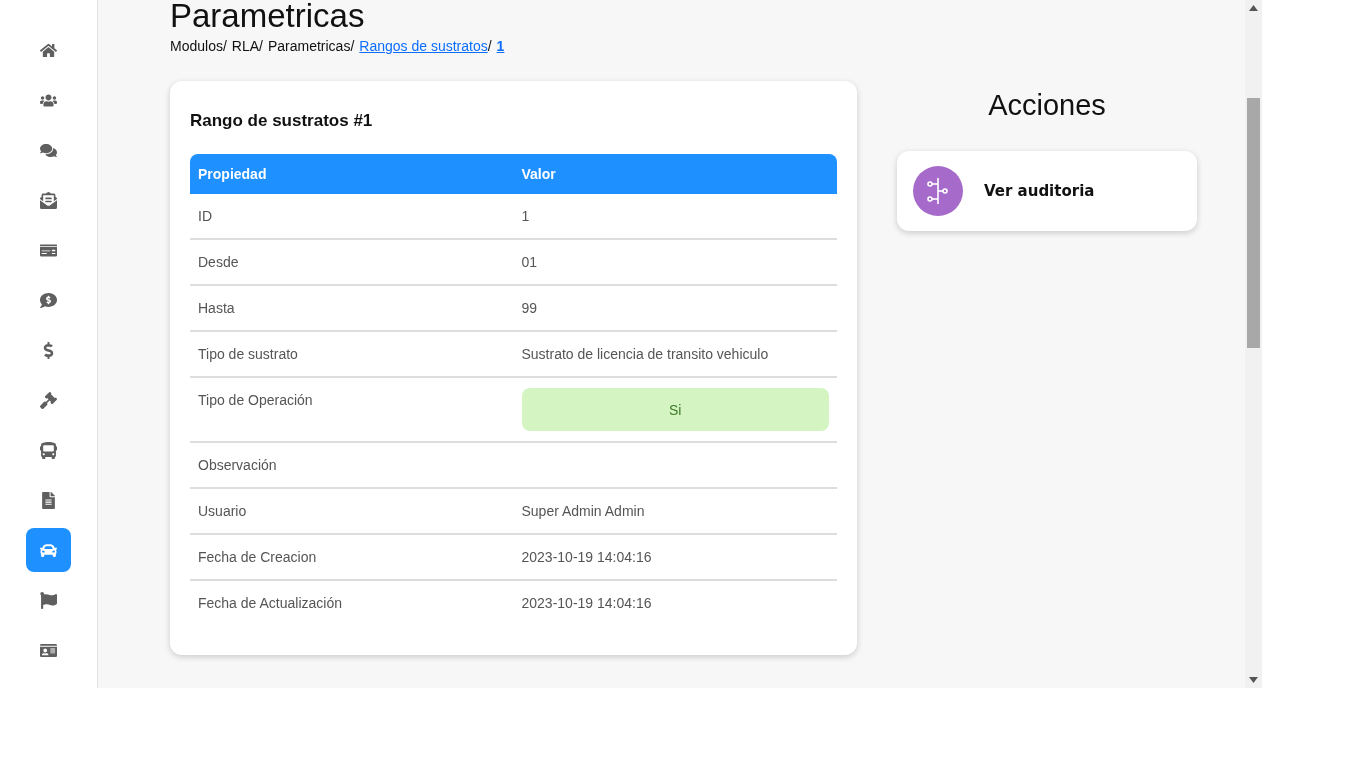  What do you see at coordinates (675, 308) in the screenshot?
I see `table-cell: 99` at bounding box center [675, 308].